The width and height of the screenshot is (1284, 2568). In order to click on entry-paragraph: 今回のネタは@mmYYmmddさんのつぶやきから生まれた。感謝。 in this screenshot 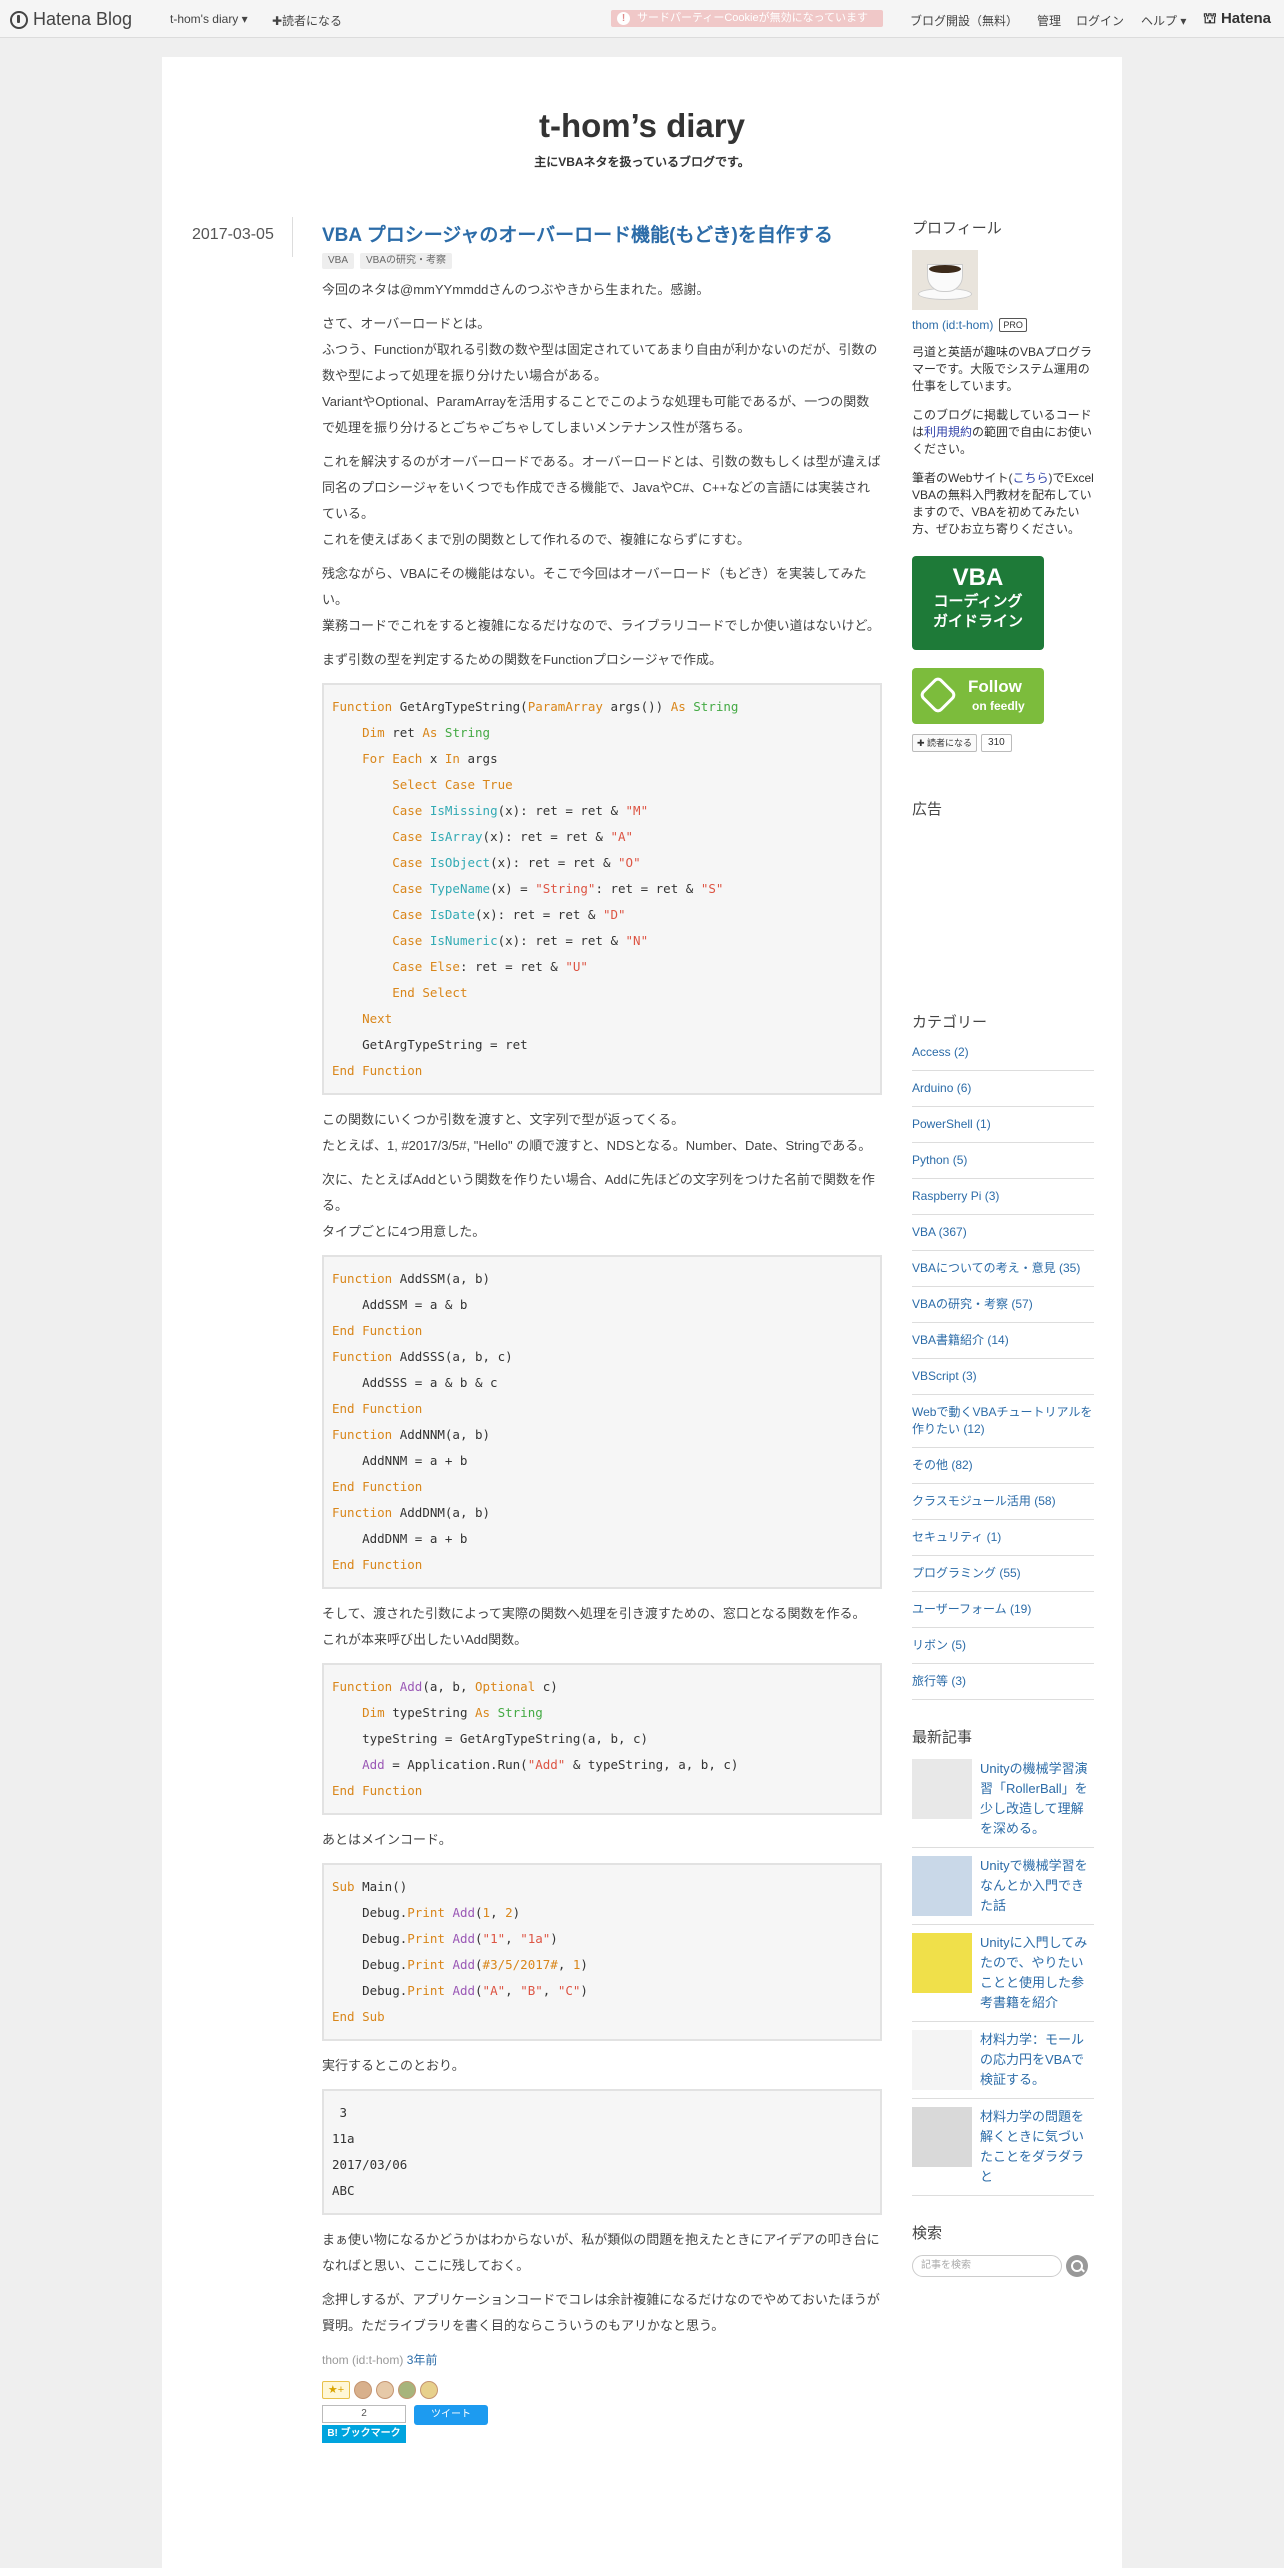, I will do `click(516, 289)`.